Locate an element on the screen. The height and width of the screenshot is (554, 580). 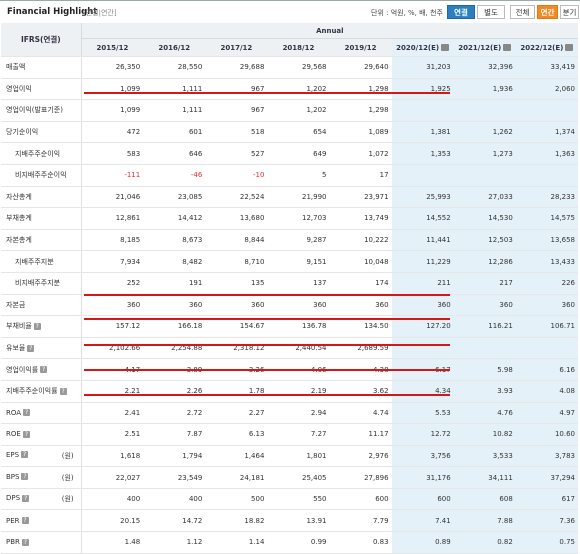
table-row: 비지배주주순이익 -111 -46 -10 5 17 is located at coordinates (289, 175).